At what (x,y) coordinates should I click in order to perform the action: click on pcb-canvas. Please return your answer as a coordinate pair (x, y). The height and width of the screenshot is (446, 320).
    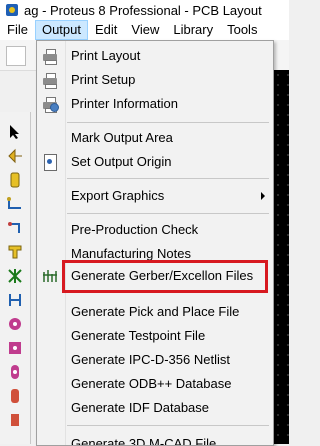
    Looking at the image, I should click on (281, 257).